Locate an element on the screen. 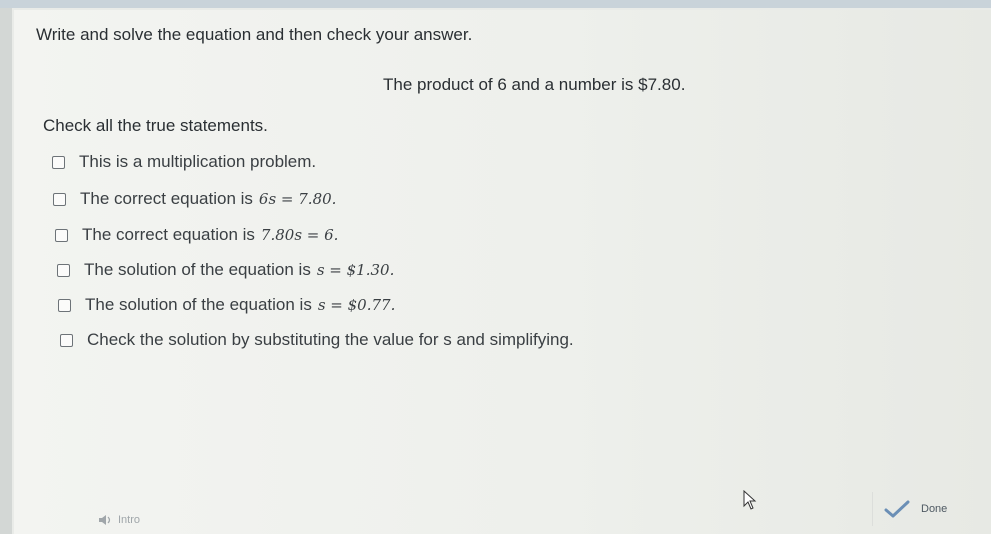  prompt-text: Check all the true statements. is located at coordinates (155, 125).